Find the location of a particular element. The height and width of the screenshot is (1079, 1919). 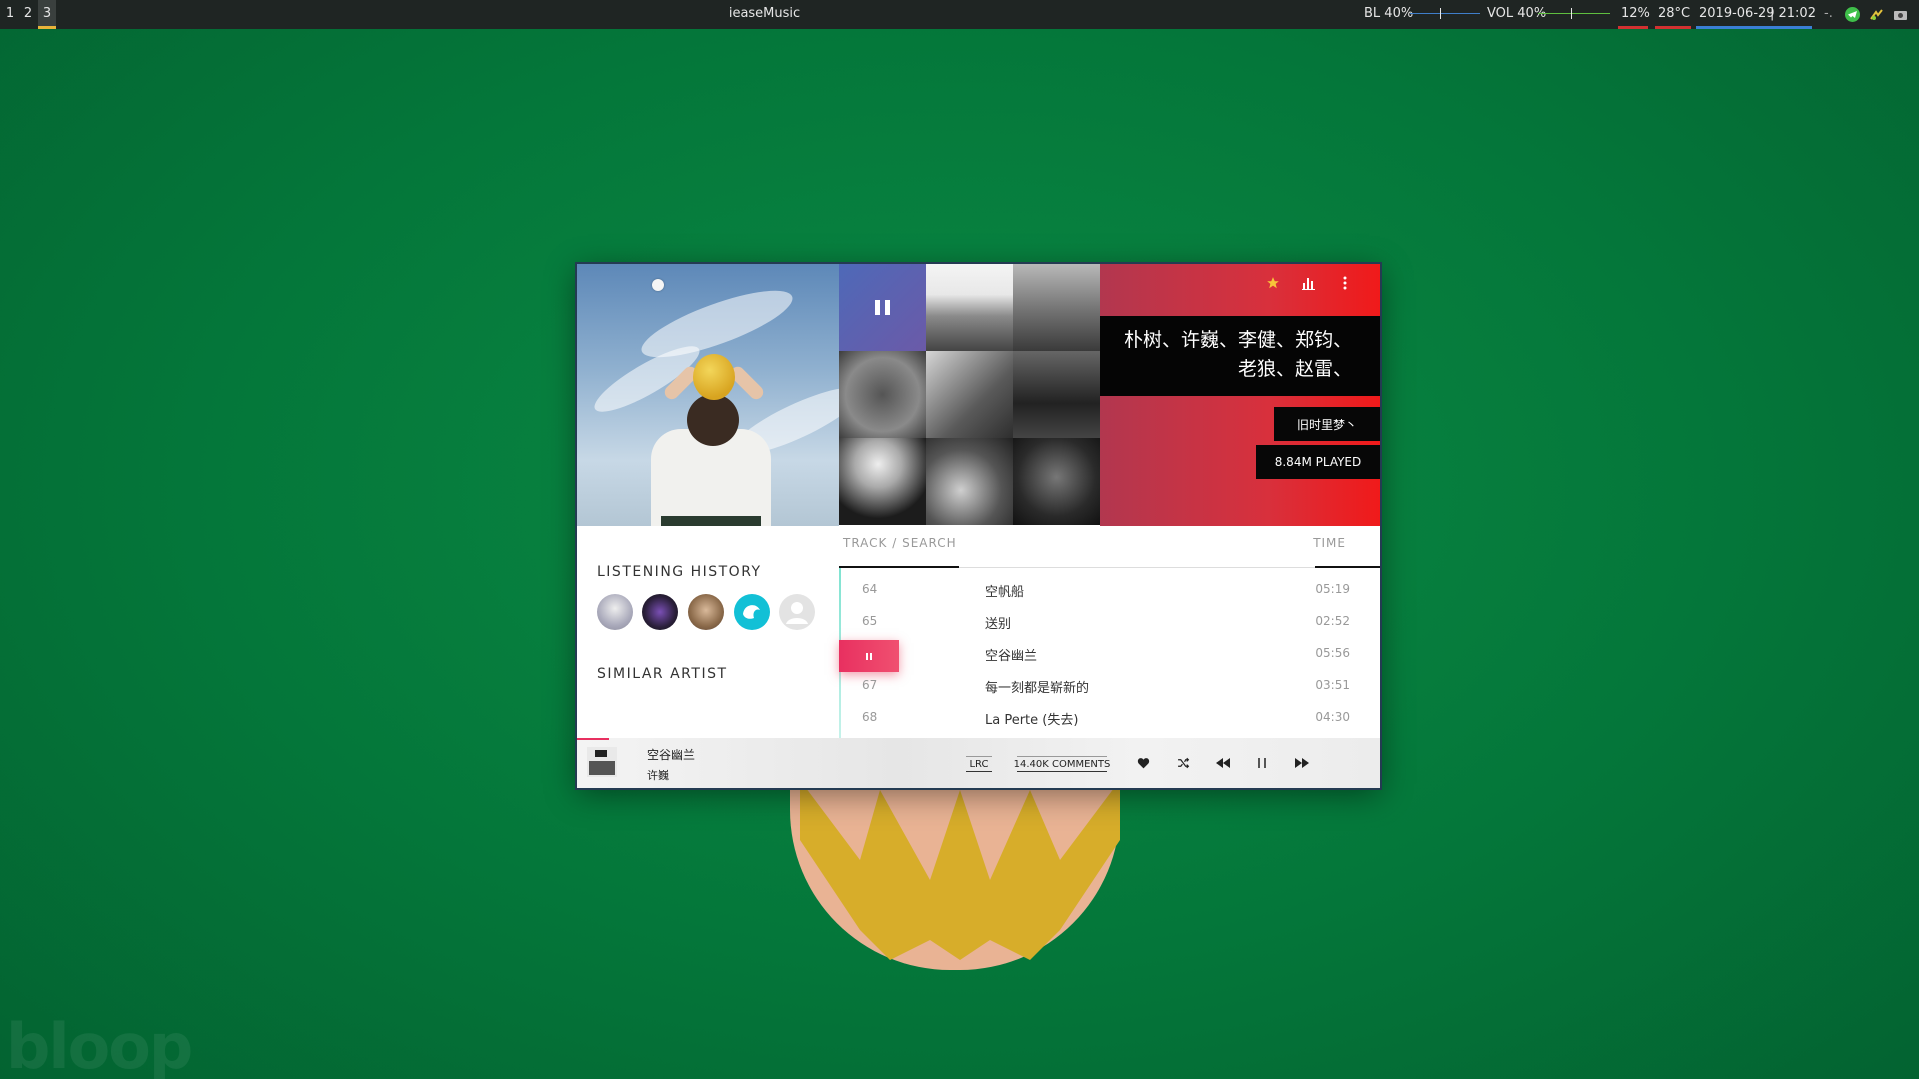

listening-history-title: LISTENING HISTORY is located at coordinates (679, 572).